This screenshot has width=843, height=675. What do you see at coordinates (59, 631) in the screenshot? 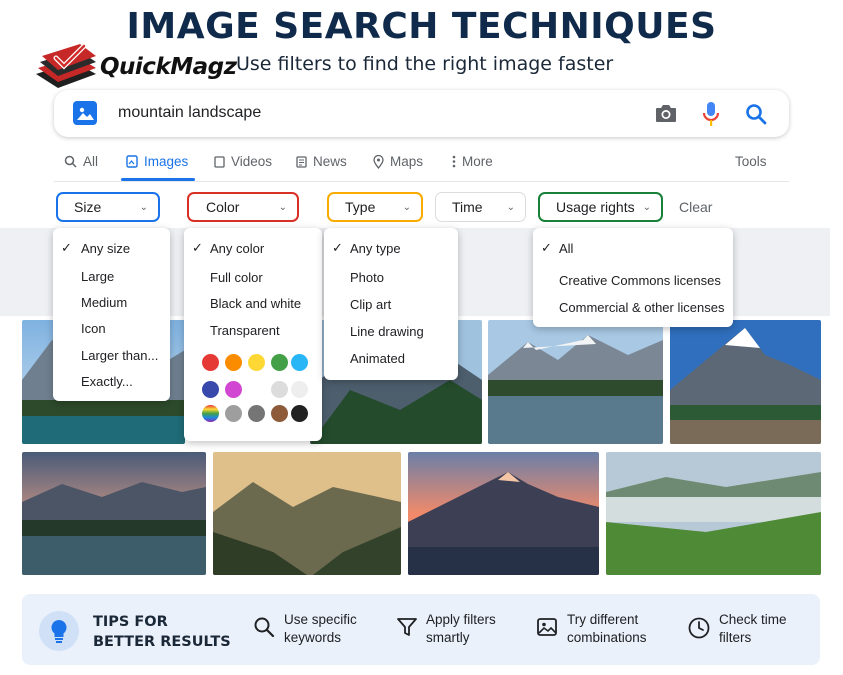
I see `lightbulb-icon` at bounding box center [59, 631].